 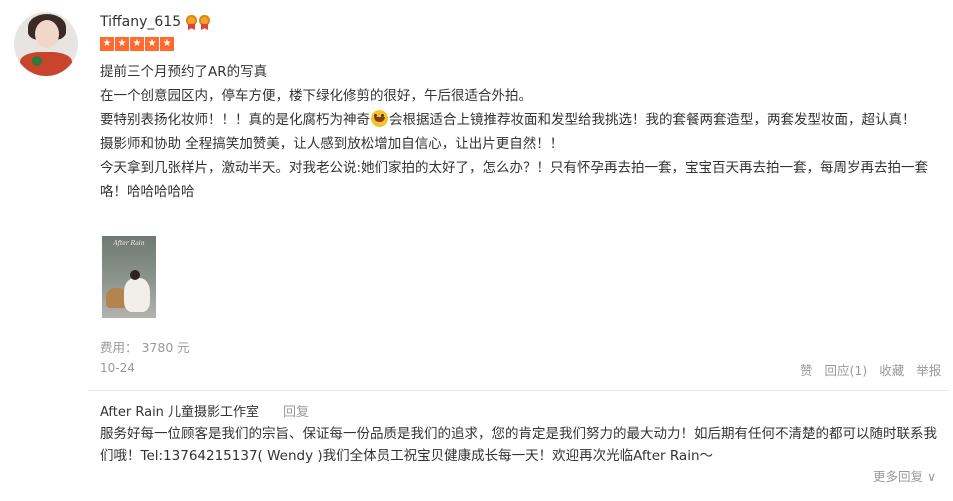 What do you see at coordinates (129, 243) in the screenshot?
I see `photo-watermark: After Rain` at bounding box center [129, 243].